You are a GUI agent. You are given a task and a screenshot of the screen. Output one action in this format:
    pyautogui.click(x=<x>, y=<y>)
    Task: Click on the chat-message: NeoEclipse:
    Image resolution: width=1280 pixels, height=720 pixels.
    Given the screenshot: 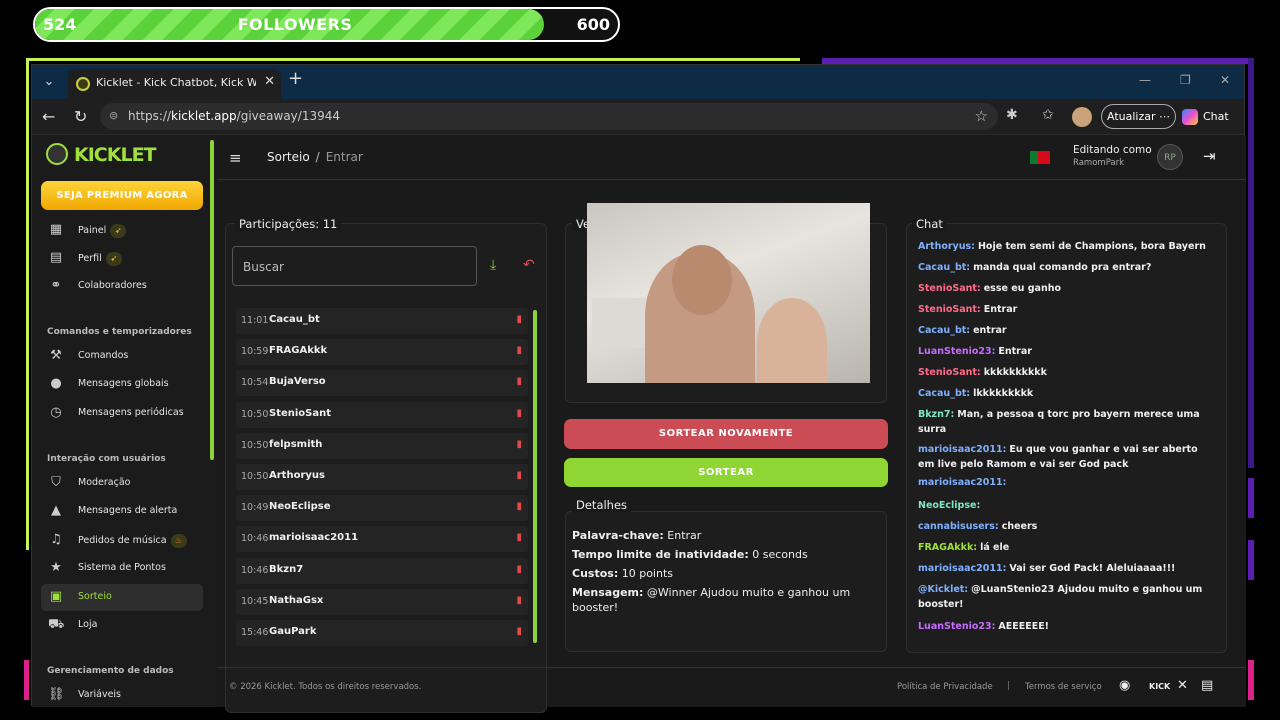 What is the action you would take?
    pyautogui.click(x=1066, y=505)
    